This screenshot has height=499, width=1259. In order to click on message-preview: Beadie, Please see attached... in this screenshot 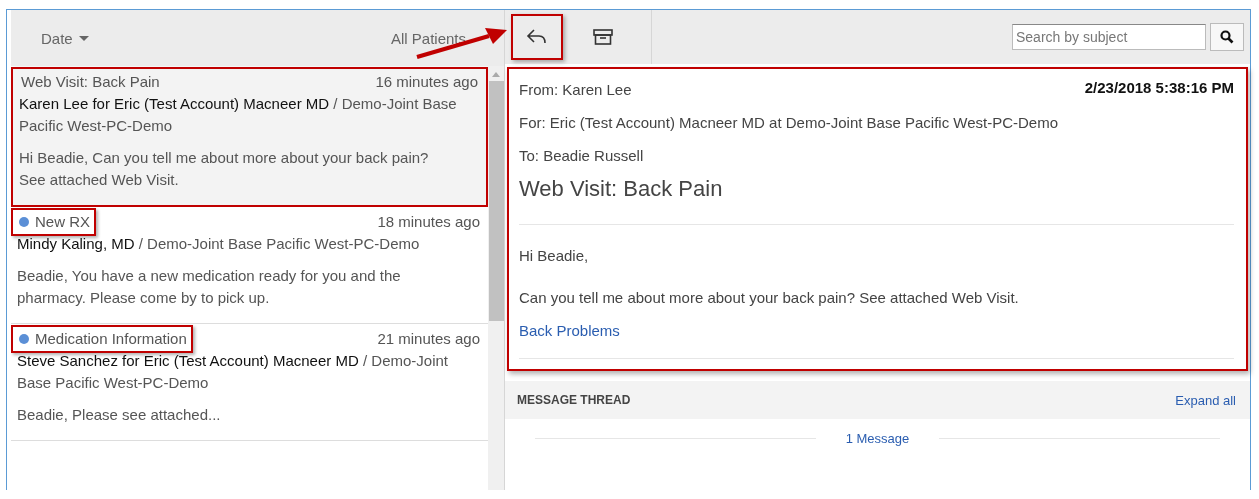, I will do `click(119, 415)`.